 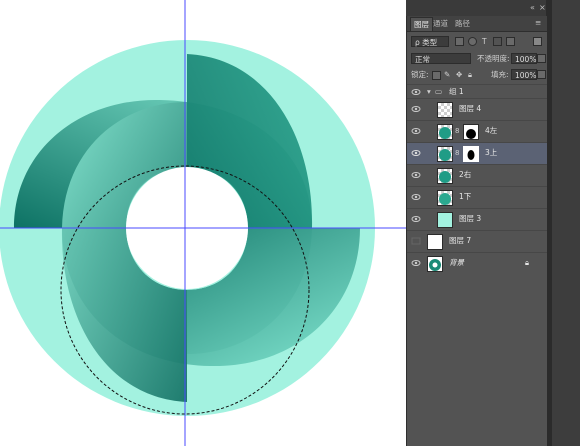 What do you see at coordinates (500, 74) in the screenshot?
I see `fill-label: 填充:` at bounding box center [500, 74].